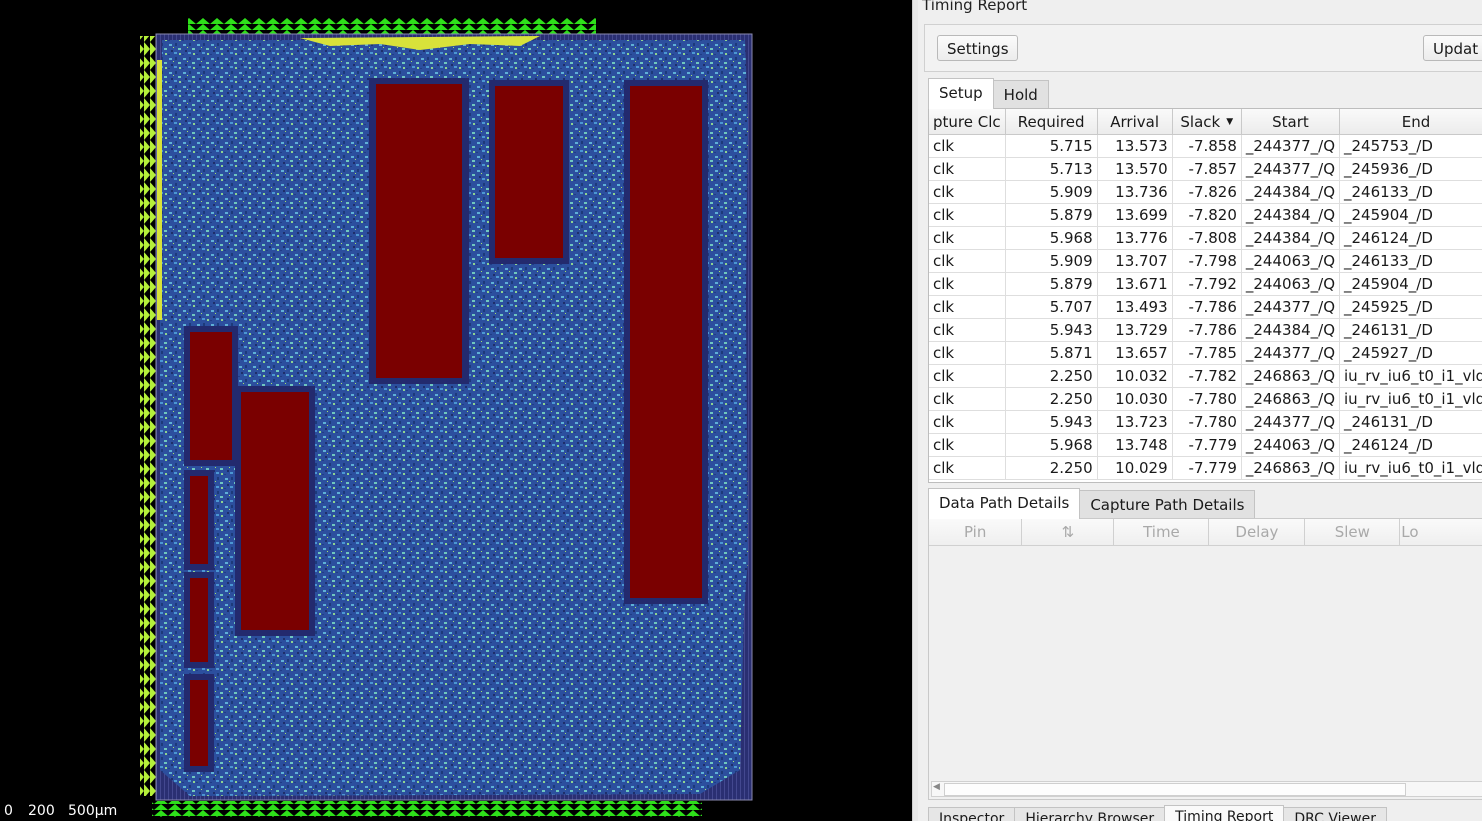 This screenshot has width=1482, height=821. I want to click on scale-label-zero: 0, so click(8, 811).